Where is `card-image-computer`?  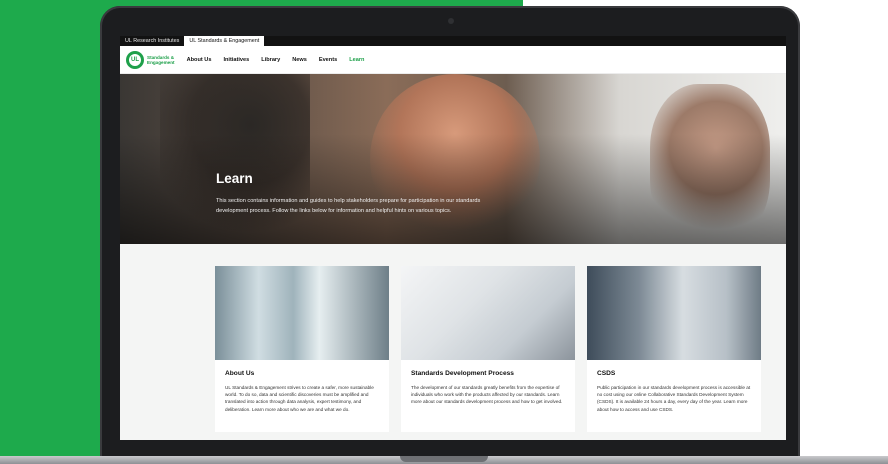 card-image-computer is located at coordinates (674, 313).